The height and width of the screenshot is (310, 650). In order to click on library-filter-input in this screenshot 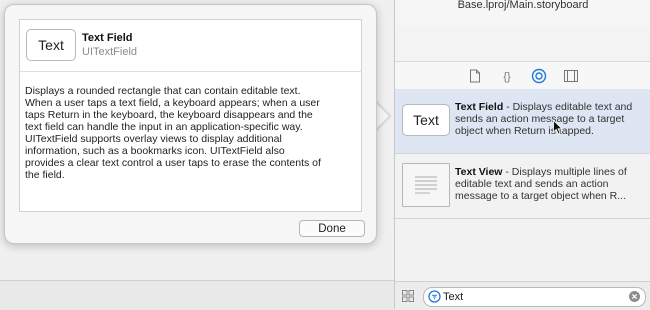, I will do `click(528, 296)`.